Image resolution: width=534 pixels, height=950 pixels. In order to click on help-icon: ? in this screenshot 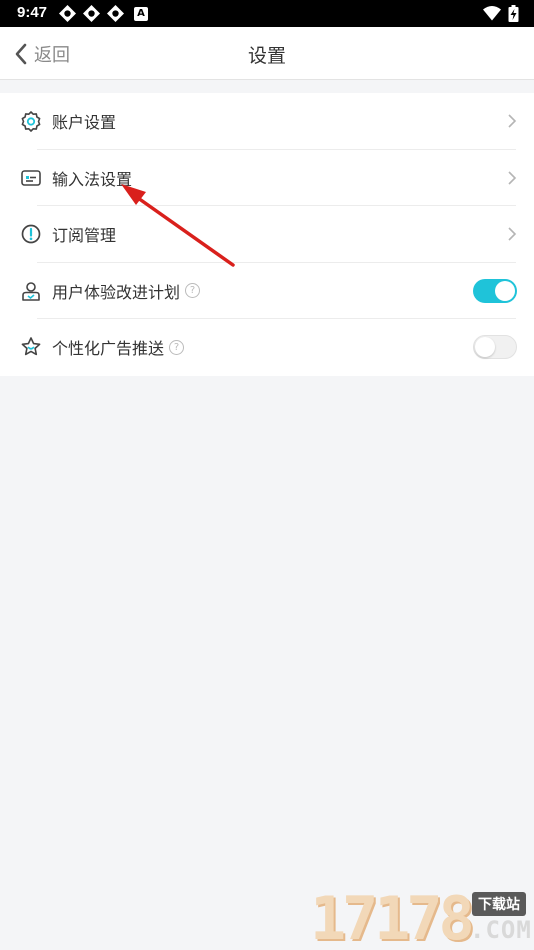, I will do `click(177, 347)`.